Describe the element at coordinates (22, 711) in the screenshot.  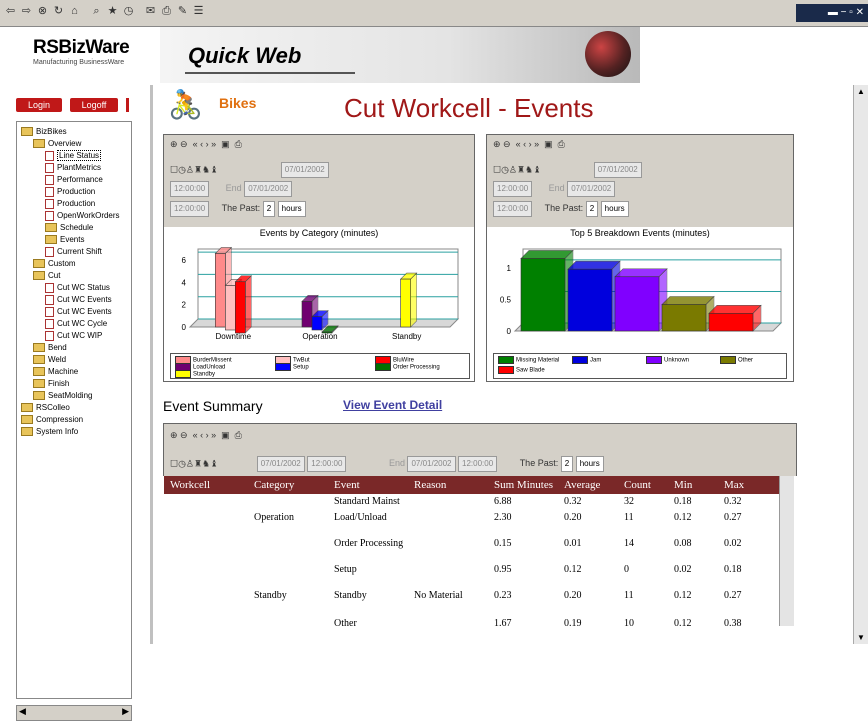
I see `scroll-left-icon: ◀` at that location.